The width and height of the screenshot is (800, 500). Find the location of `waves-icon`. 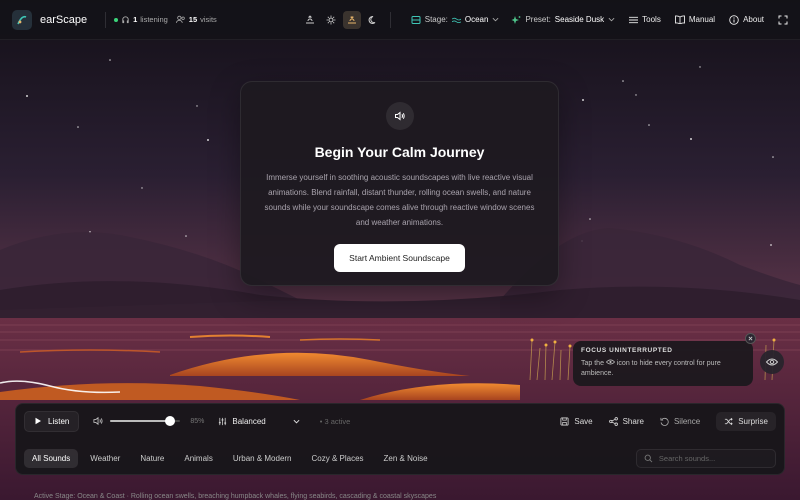

waves-icon is located at coordinates (456, 20).